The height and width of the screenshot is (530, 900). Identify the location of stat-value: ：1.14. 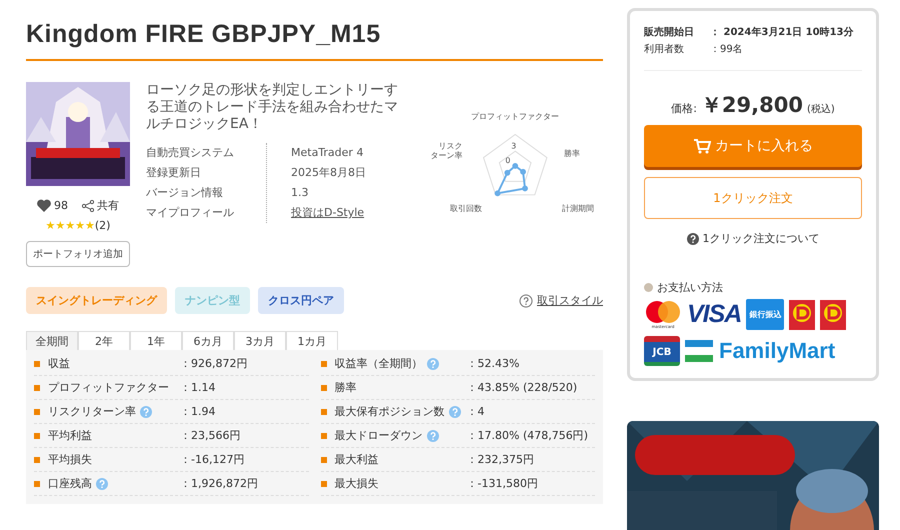
(198, 387).